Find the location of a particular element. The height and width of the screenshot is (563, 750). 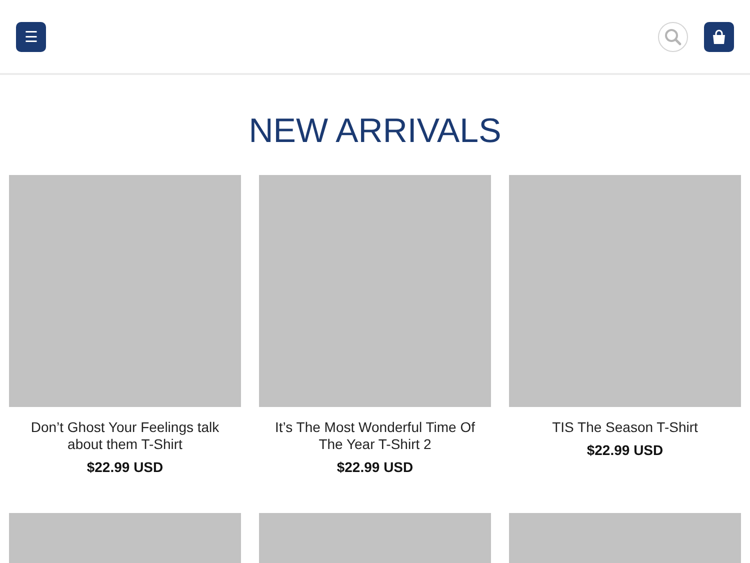

product-name: Don’t Ghost Your Feelings talk about them T-Shirt is located at coordinates (125, 436).